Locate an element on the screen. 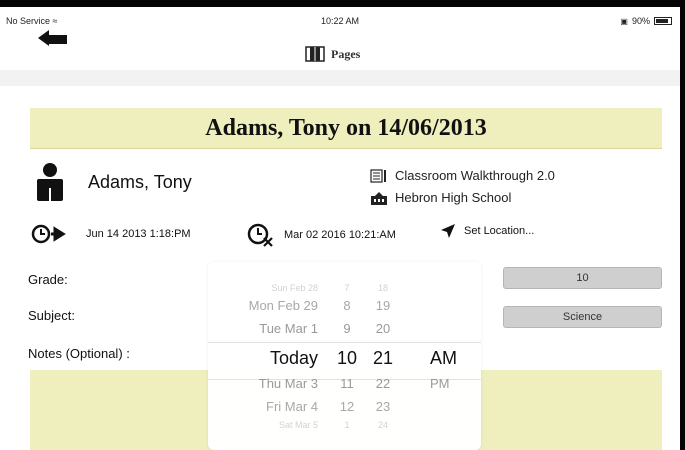 The height and width of the screenshot is (450, 685). picker-hour-selected: 10 is located at coordinates (347, 358).